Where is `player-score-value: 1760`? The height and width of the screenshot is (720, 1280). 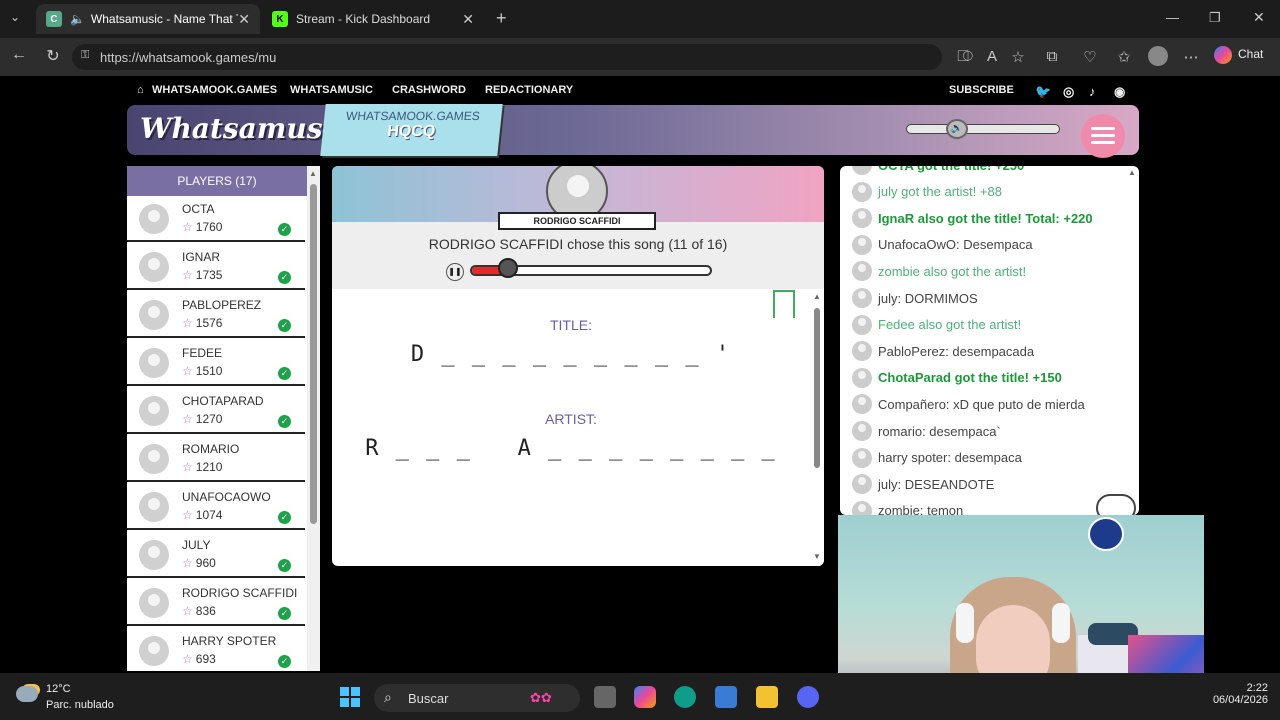
player-score-value: 1760 is located at coordinates (209, 227).